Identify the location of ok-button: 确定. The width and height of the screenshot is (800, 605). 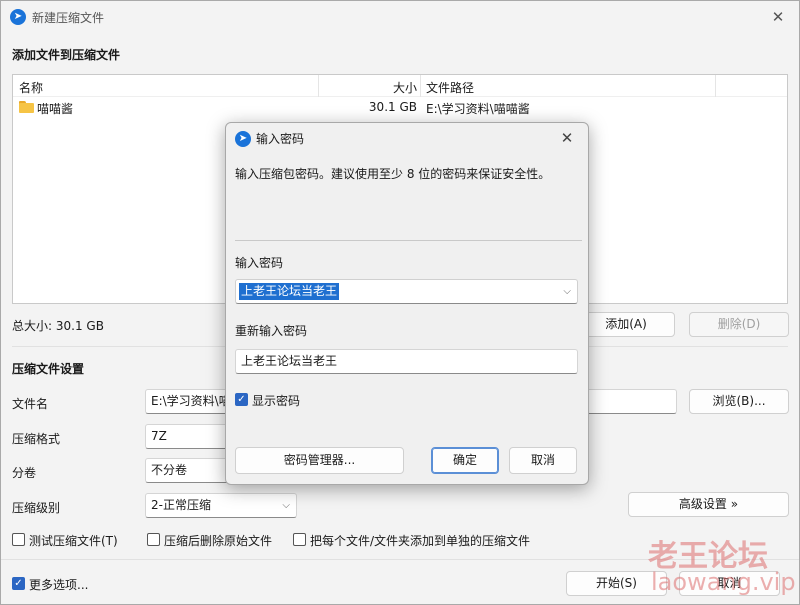
(465, 460).